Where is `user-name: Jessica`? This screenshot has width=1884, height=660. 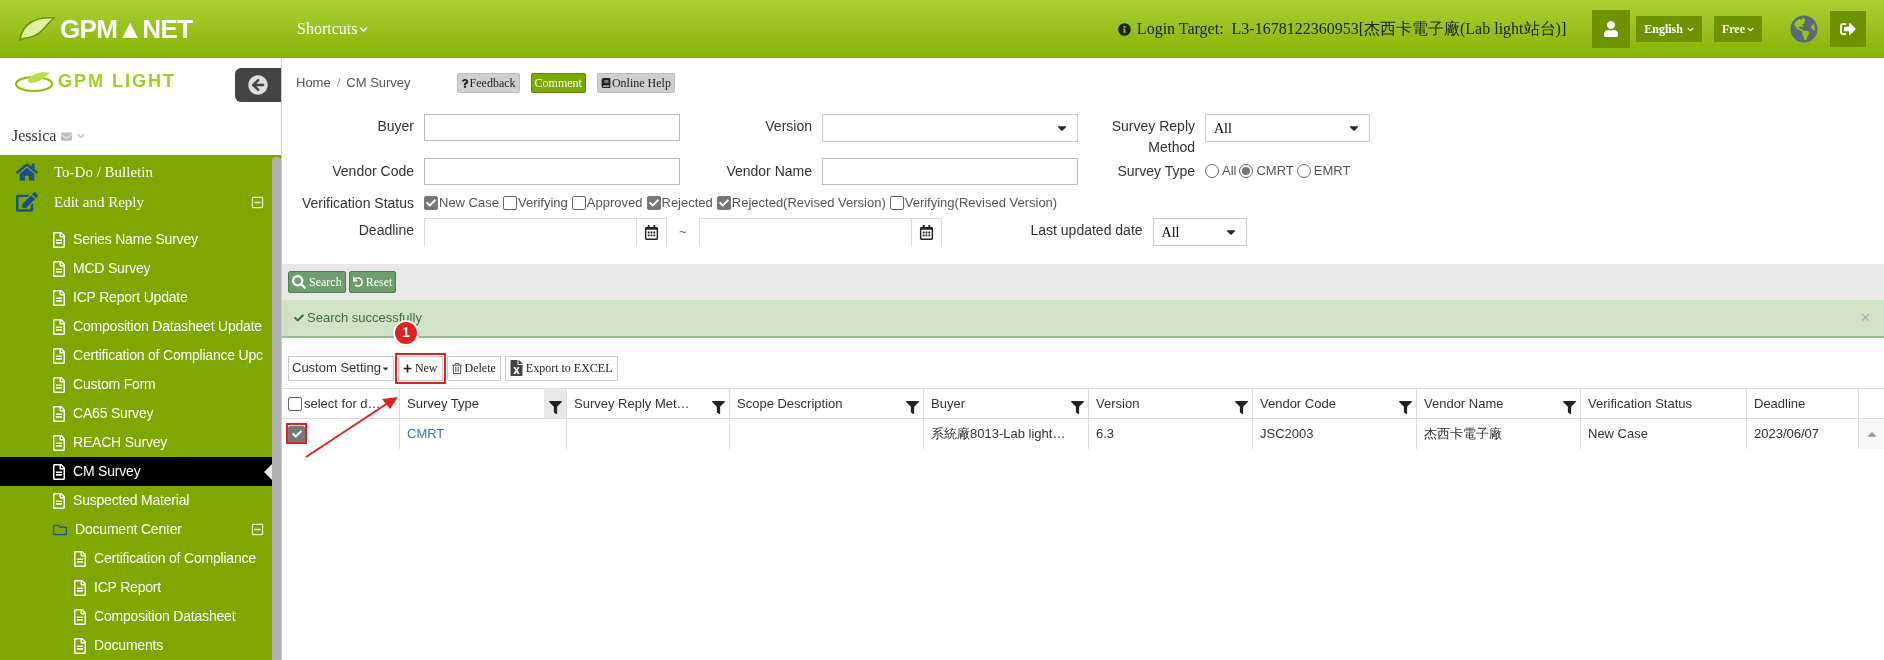 user-name: Jessica is located at coordinates (34, 136).